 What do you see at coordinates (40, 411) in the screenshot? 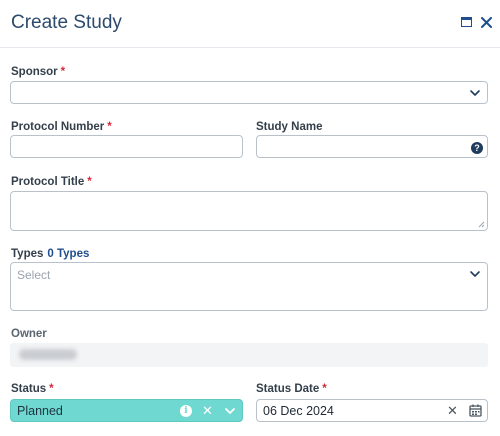
I see `status-value: Planned` at bounding box center [40, 411].